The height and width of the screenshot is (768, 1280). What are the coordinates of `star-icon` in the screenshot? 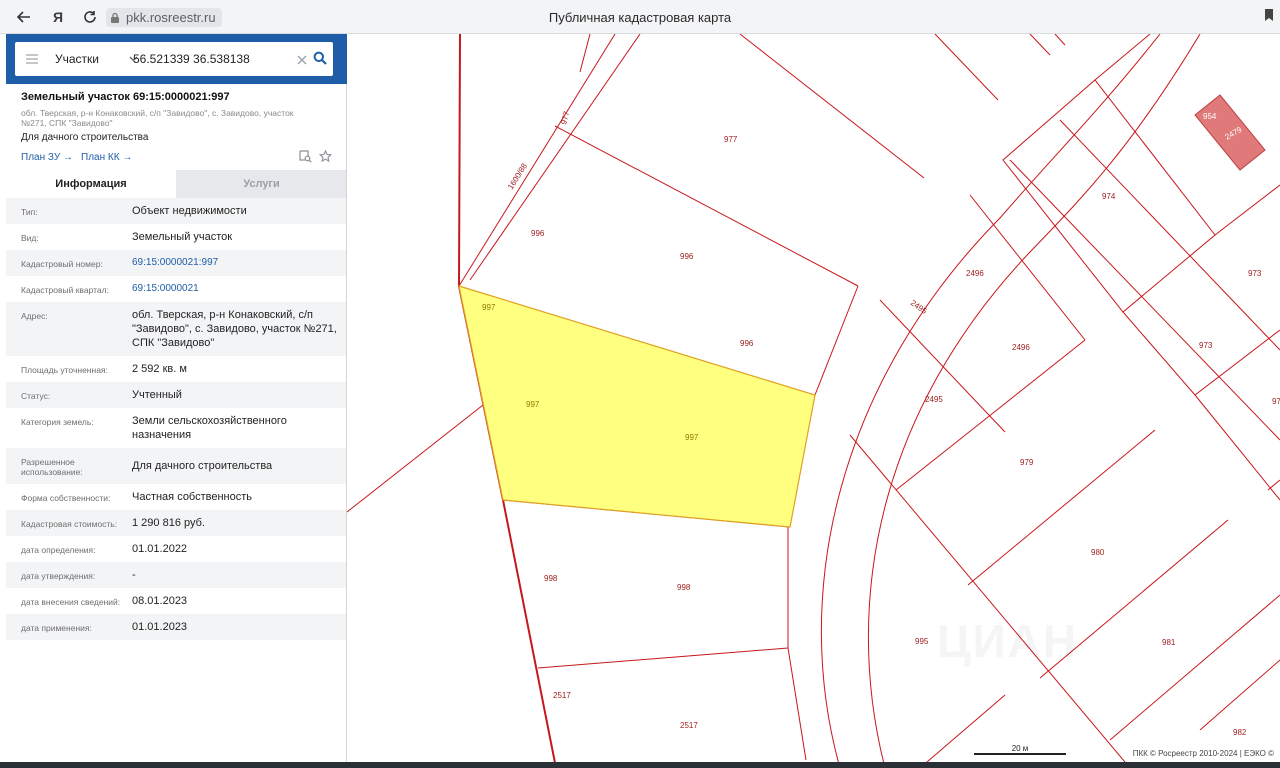 It's located at (325, 158).